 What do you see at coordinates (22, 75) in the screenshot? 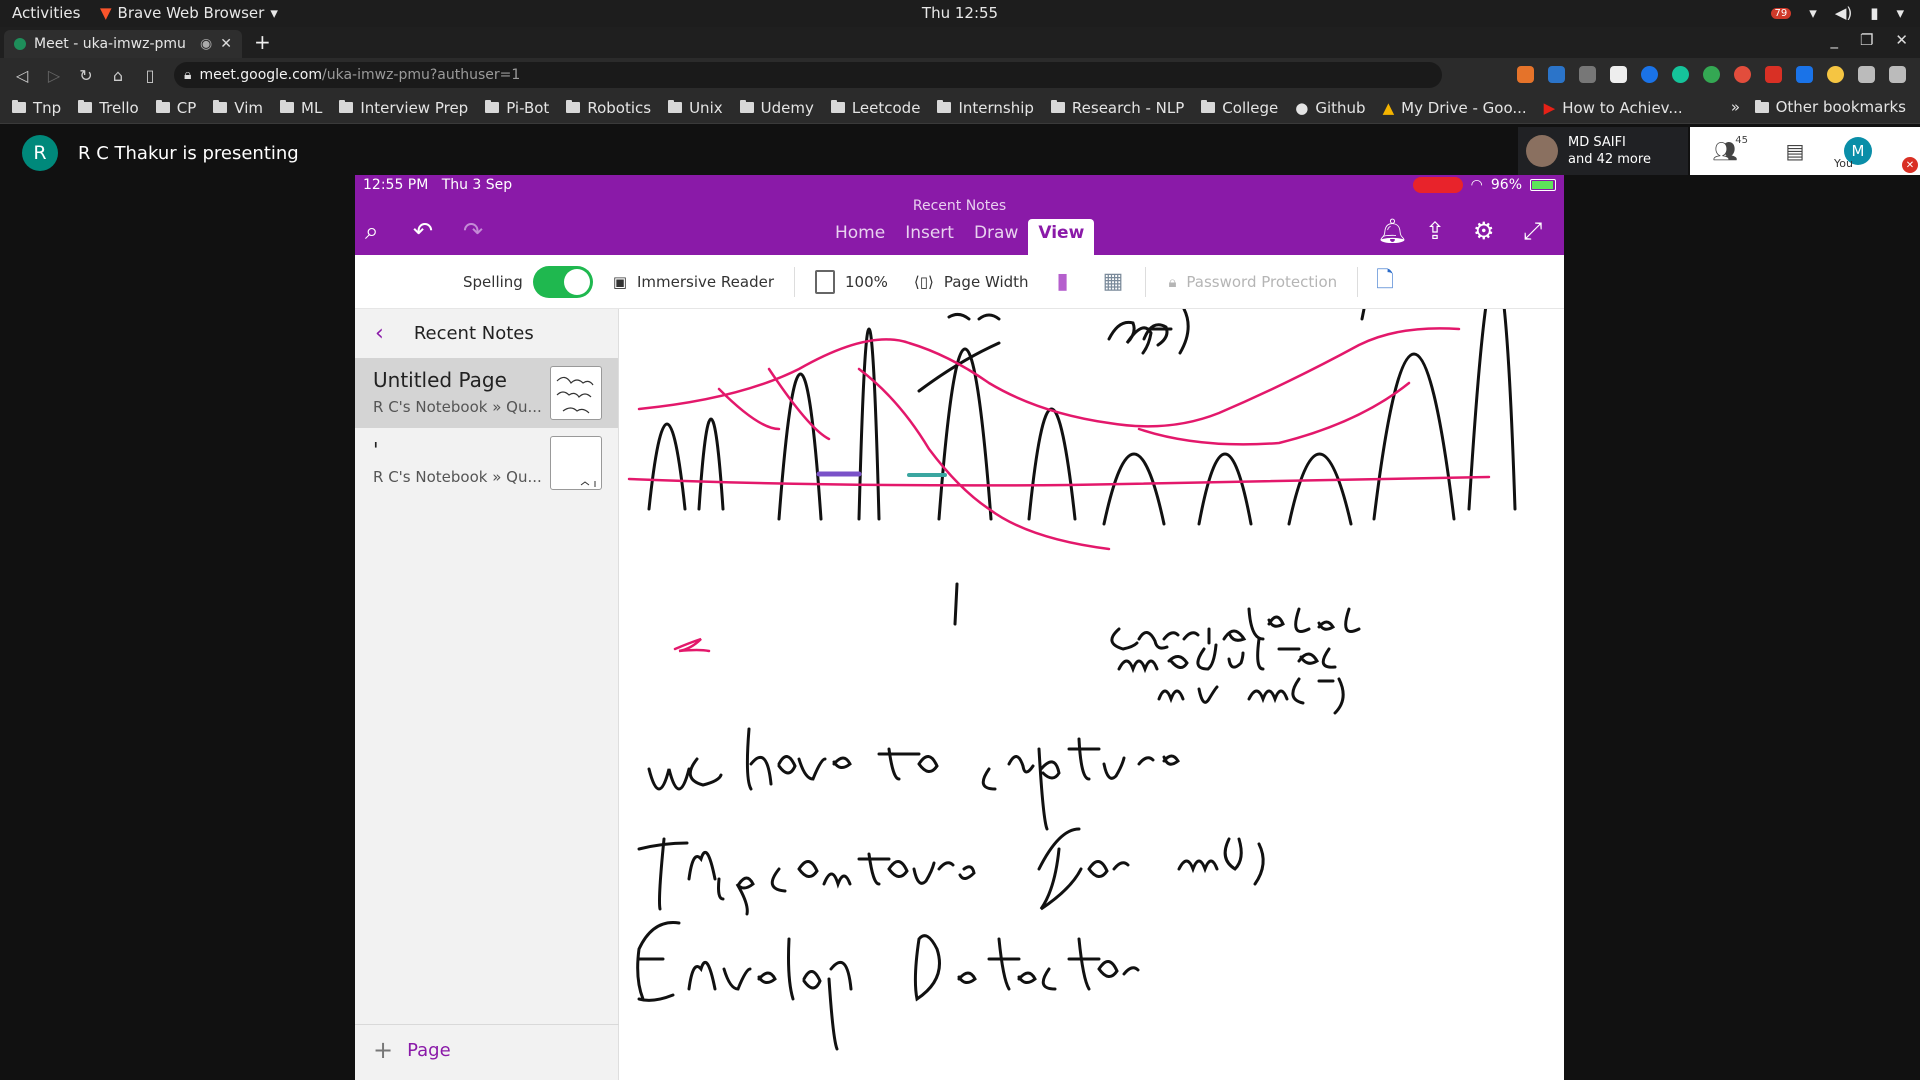
I see `back-icon: ◁` at bounding box center [22, 75].